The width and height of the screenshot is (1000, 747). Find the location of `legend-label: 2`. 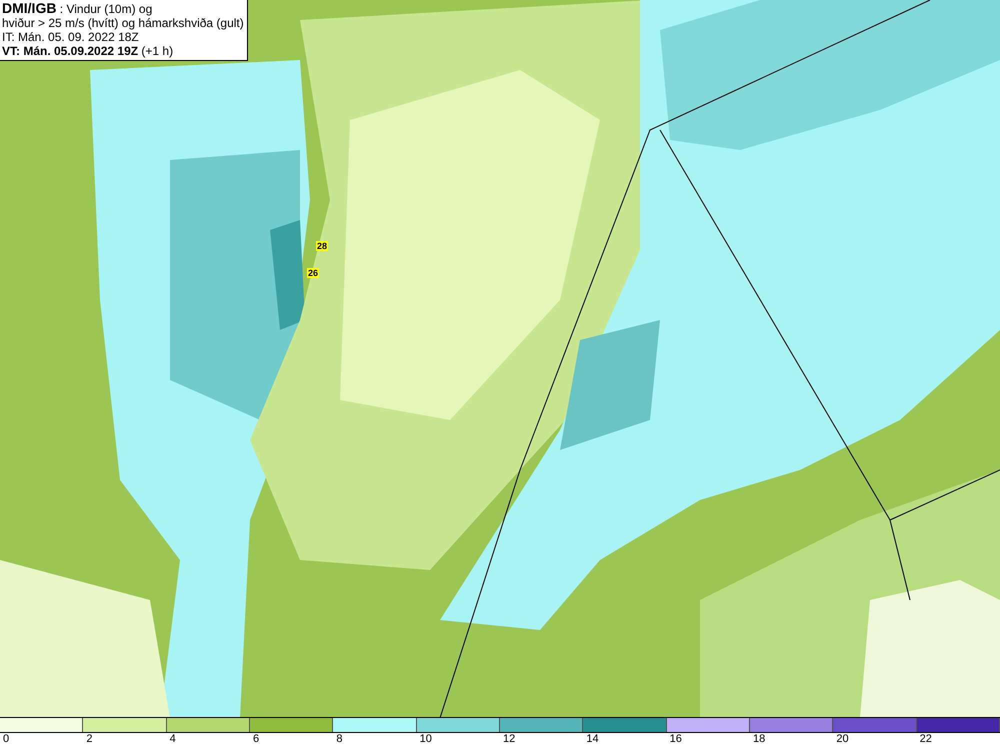

legend-label: 2 is located at coordinates (88, 740).